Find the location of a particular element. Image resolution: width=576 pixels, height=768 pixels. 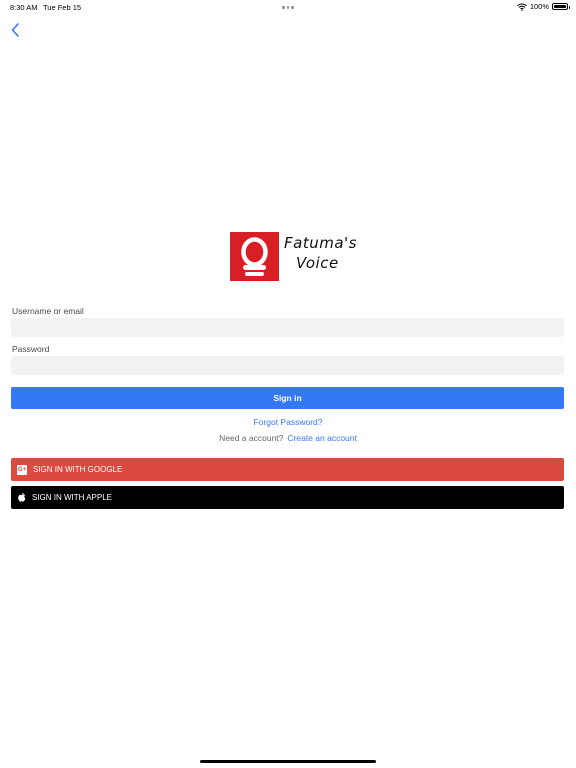

google-plus-icon: G+ is located at coordinates (22, 469).